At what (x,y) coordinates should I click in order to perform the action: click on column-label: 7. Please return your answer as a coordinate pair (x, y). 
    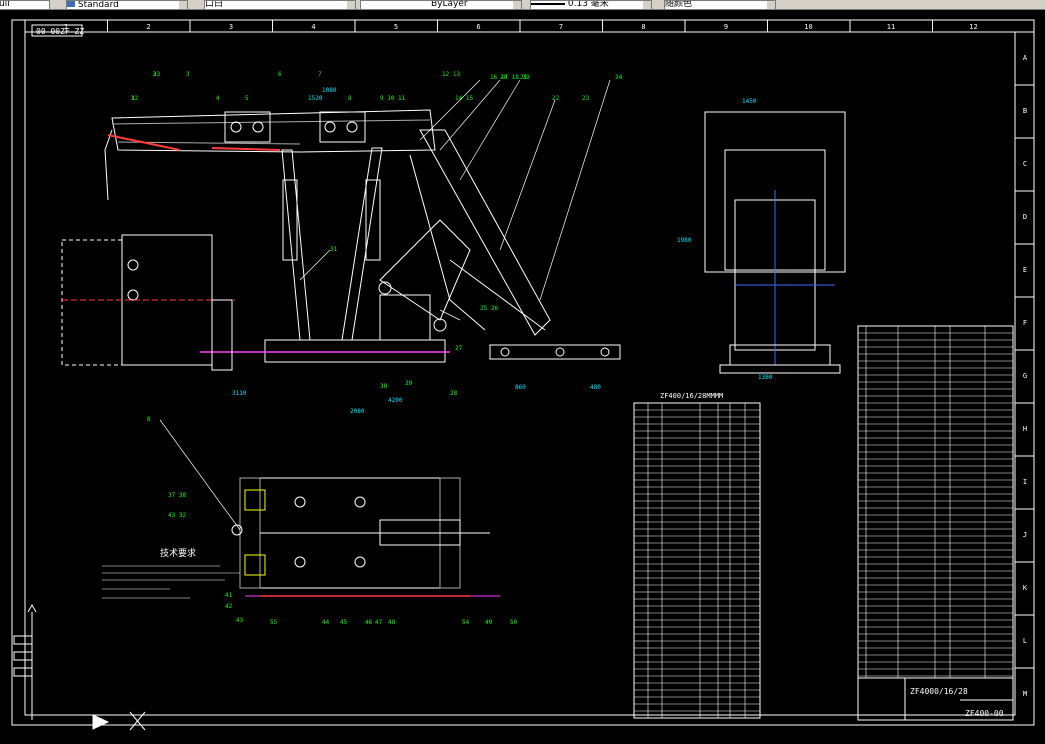
    Looking at the image, I should click on (561, 27).